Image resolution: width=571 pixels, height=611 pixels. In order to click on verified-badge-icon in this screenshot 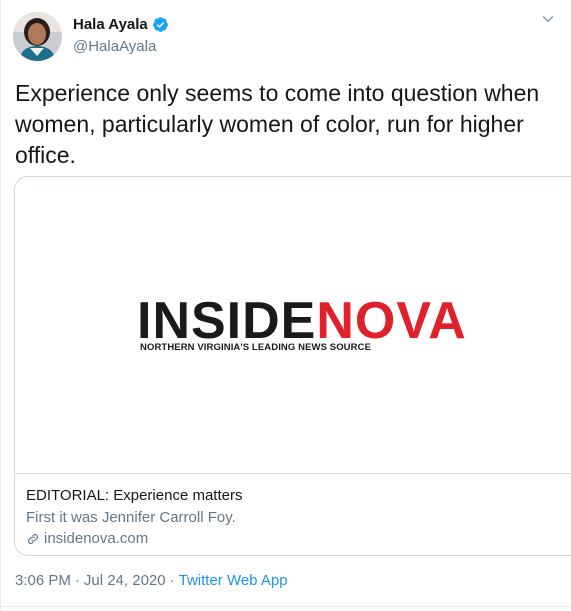, I will do `click(160, 24)`.